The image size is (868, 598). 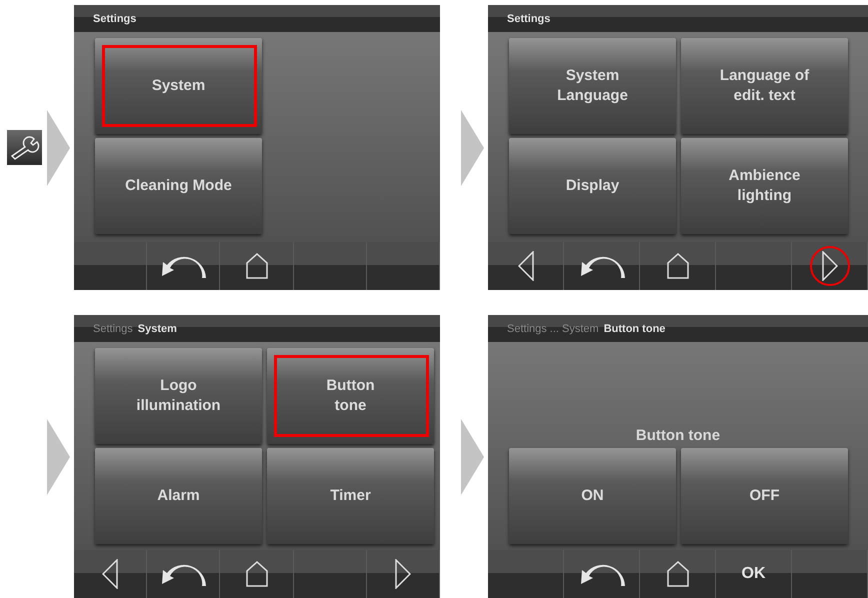 I want to click on menu-tile: Alarm, so click(x=178, y=496).